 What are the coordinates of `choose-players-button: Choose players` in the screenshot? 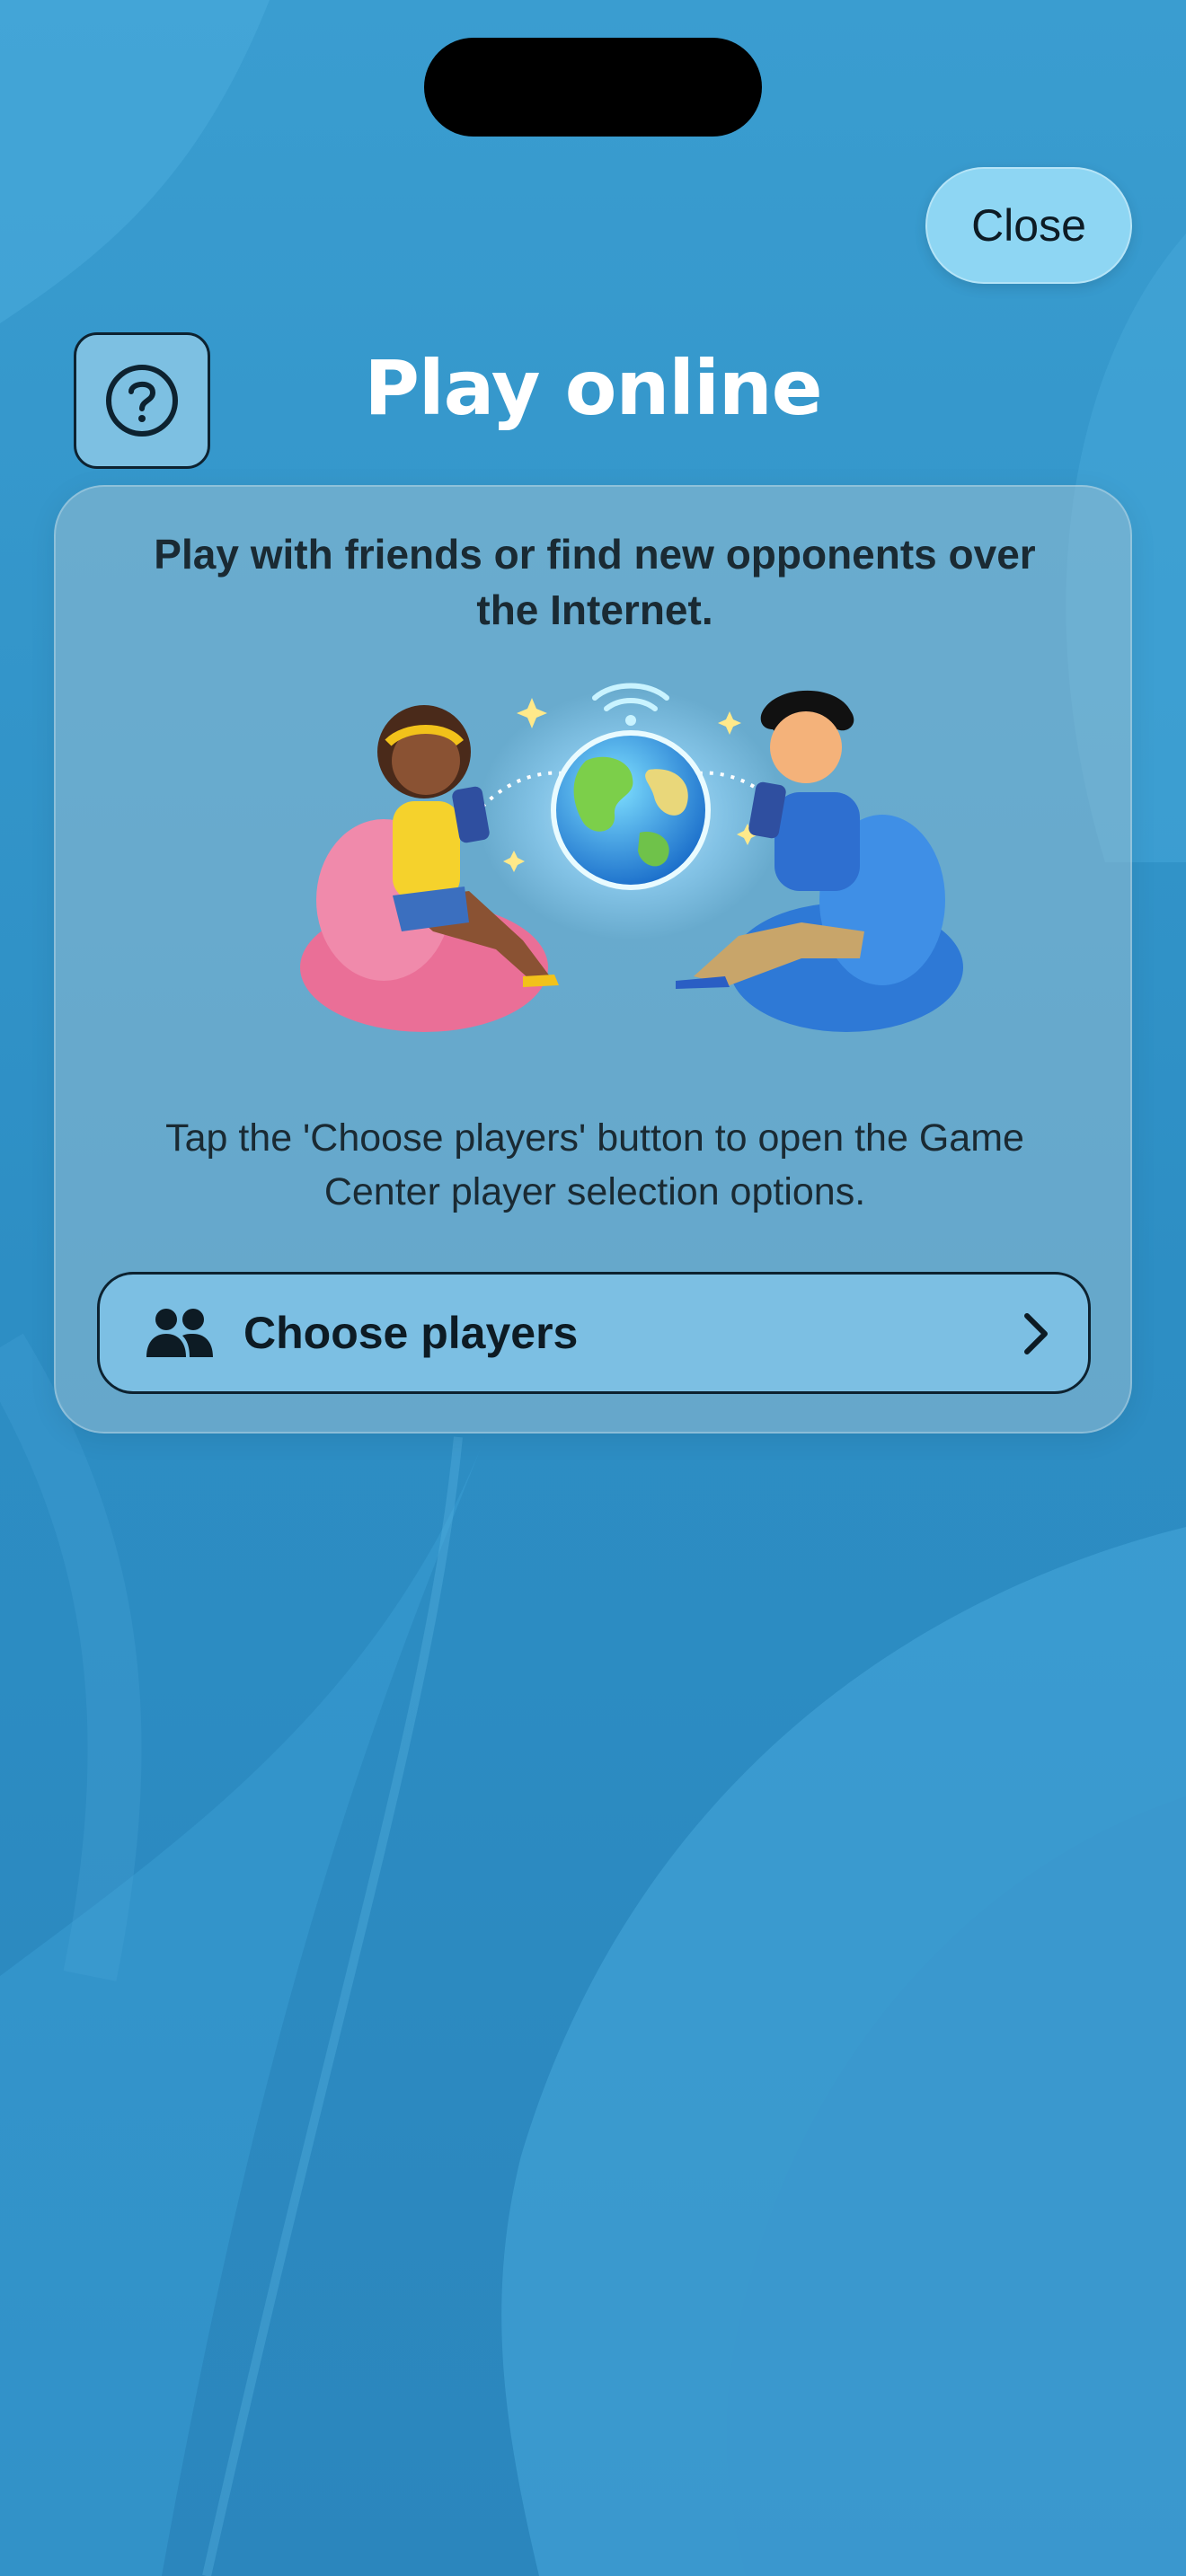 It's located at (594, 1333).